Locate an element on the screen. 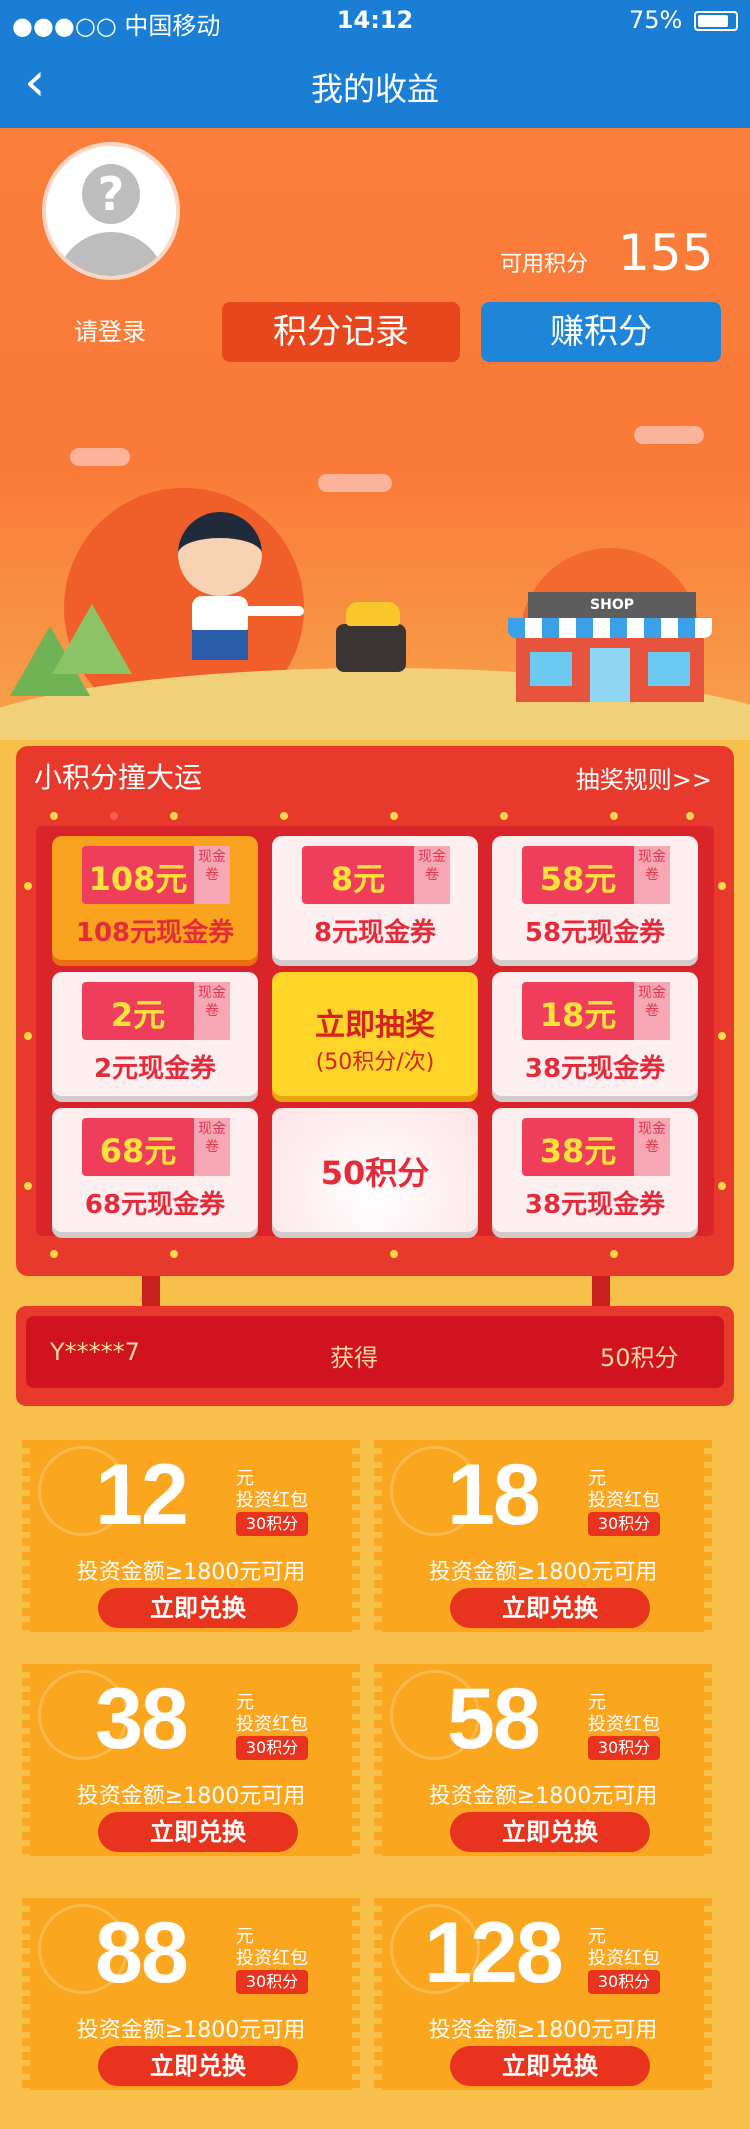 This screenshot has height=2129, width=750. winner-prize: 50积分 is located at coordinates (639, 1358).